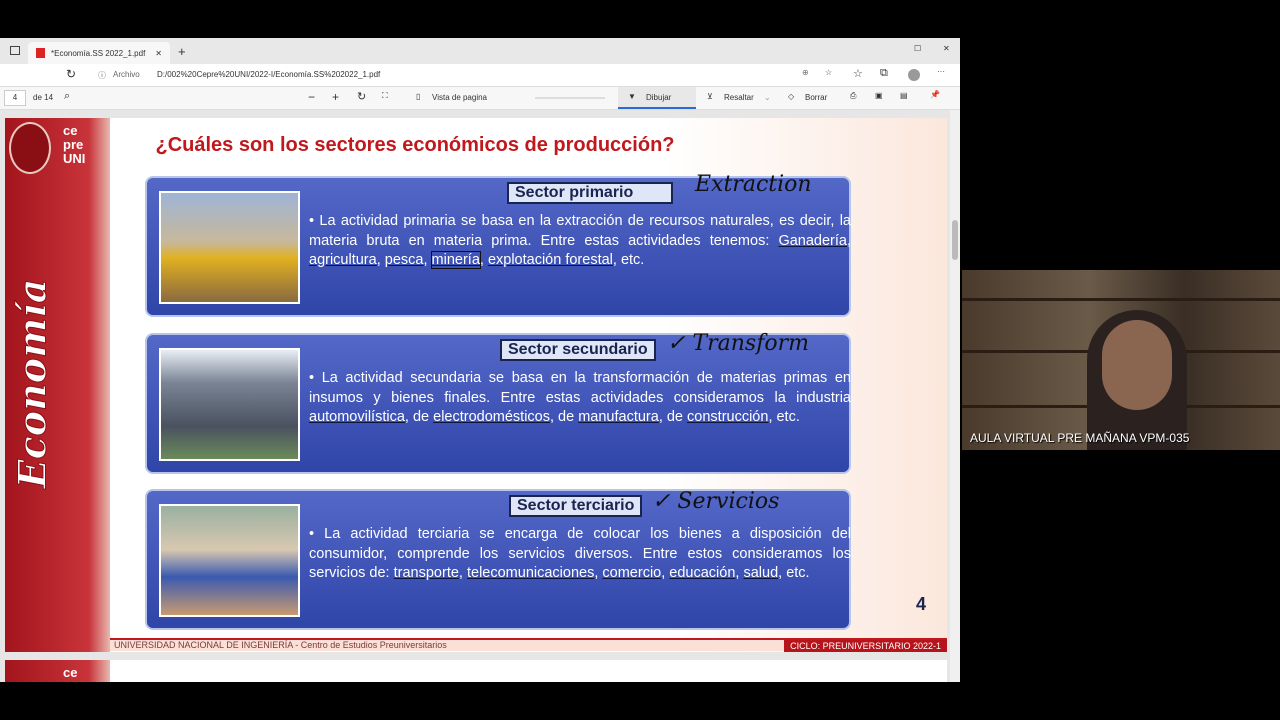 This screenshot has height=720, width=1280. I want to click on webcam-video: AULA VIRTUAL PRE MAÑANA VPM-035, so click(1121, 360).